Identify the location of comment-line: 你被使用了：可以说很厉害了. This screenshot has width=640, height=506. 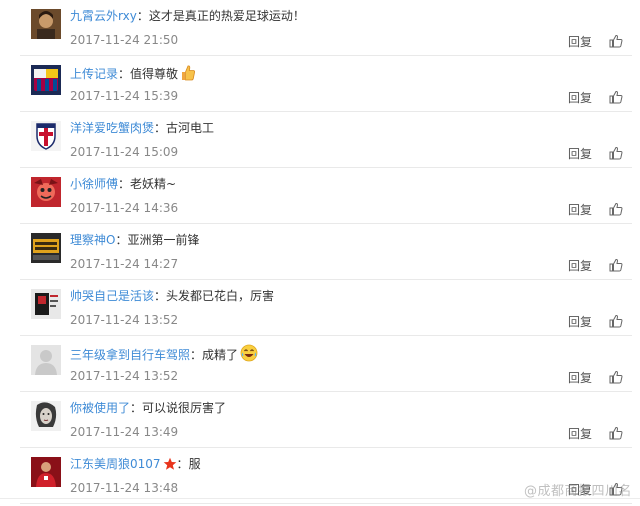
(148, 408).